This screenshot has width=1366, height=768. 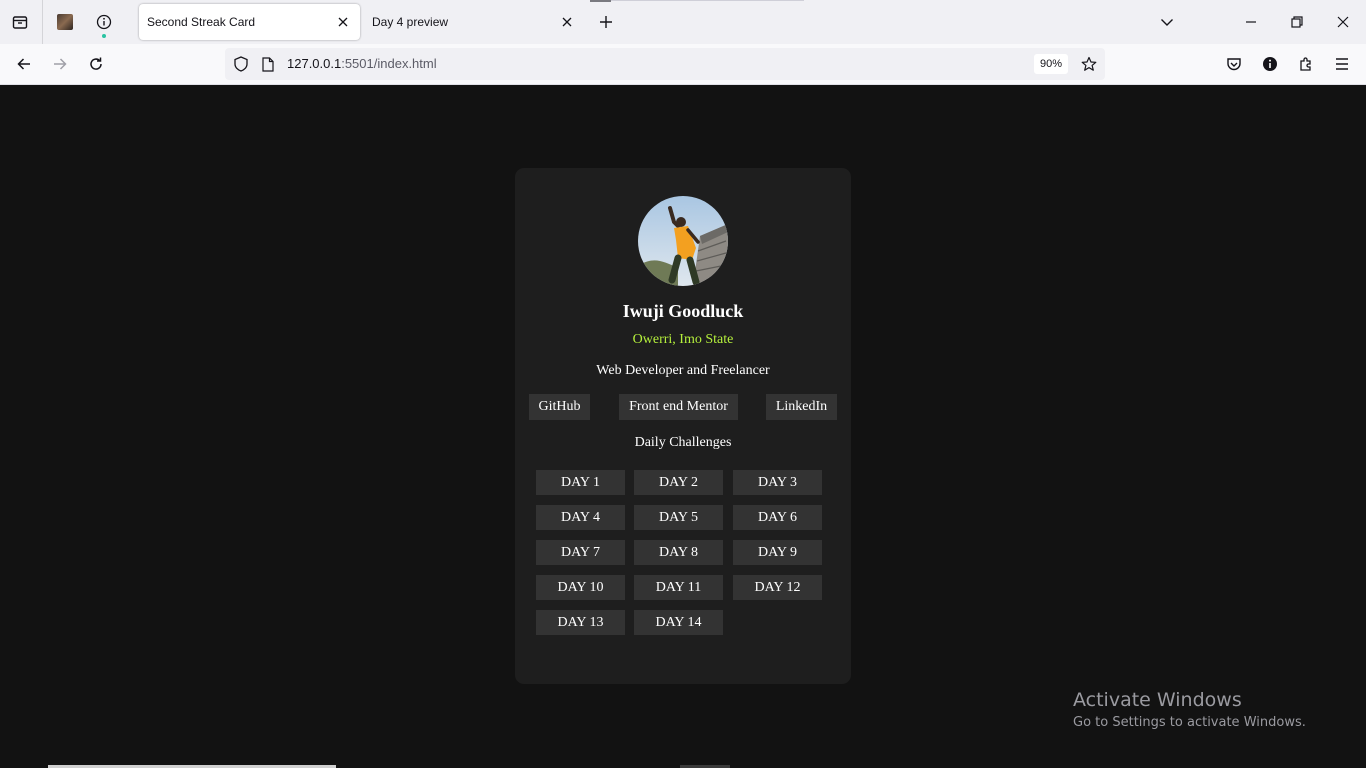 I want to click on close-window-icon, so click(x=1343, y=22).